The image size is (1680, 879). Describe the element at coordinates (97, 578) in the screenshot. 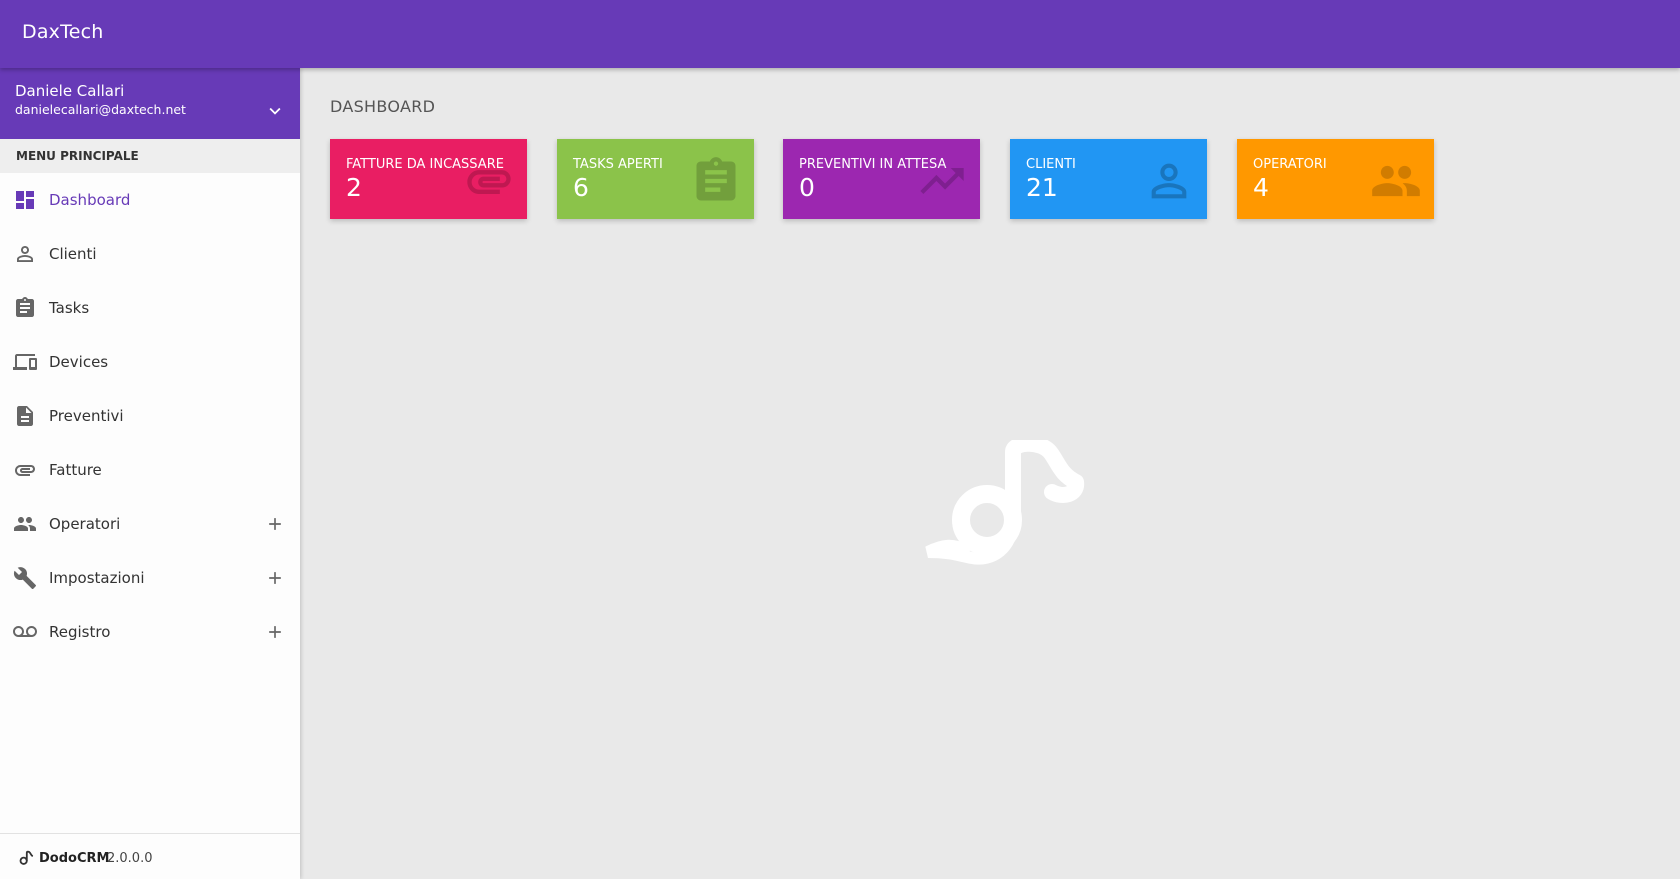

I see `sidebar-item-label: Impostazioni` at that location.